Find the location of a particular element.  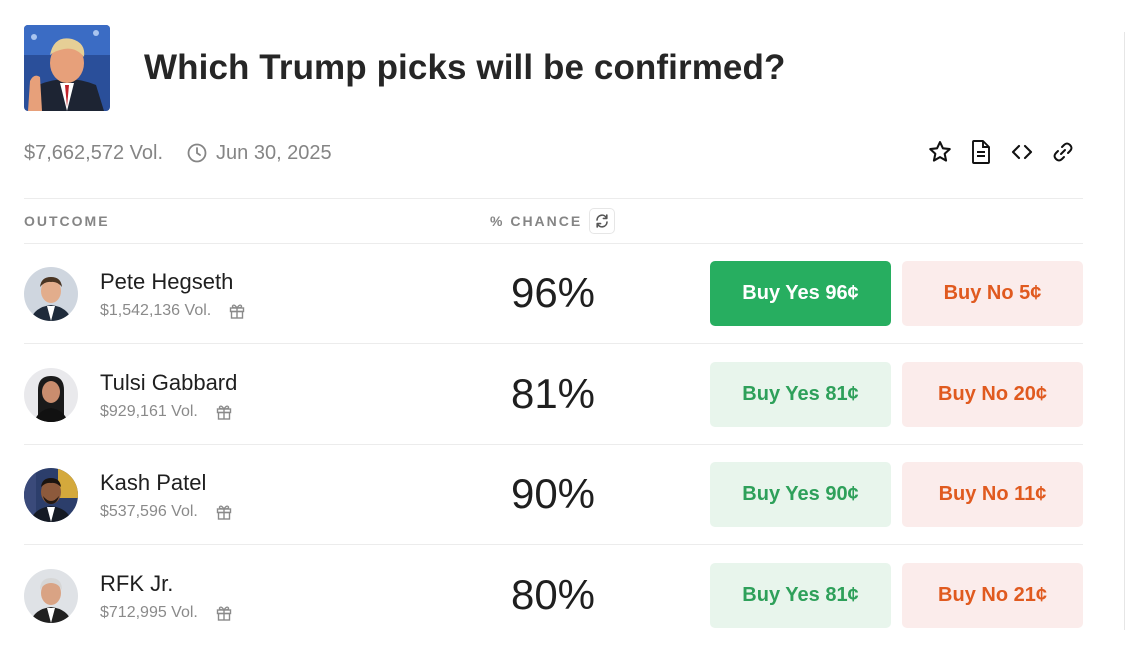

refresh-button is located at coordinates (602, 221).